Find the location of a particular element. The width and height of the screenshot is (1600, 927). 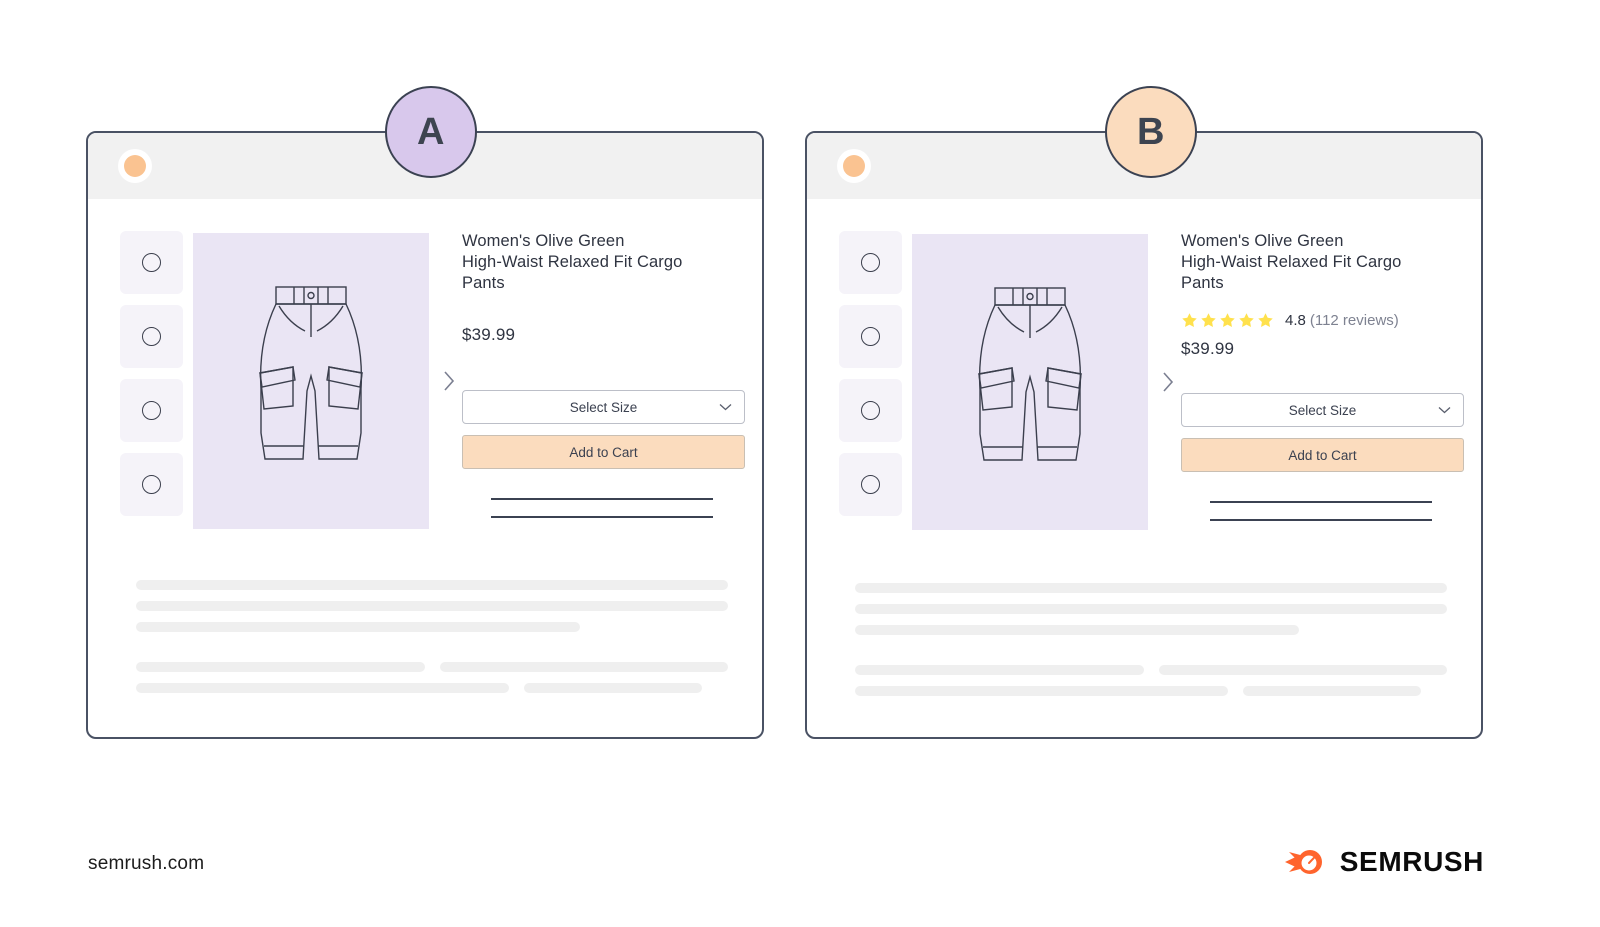

browser-dot-icon-a is located at coordinates (135, 166).